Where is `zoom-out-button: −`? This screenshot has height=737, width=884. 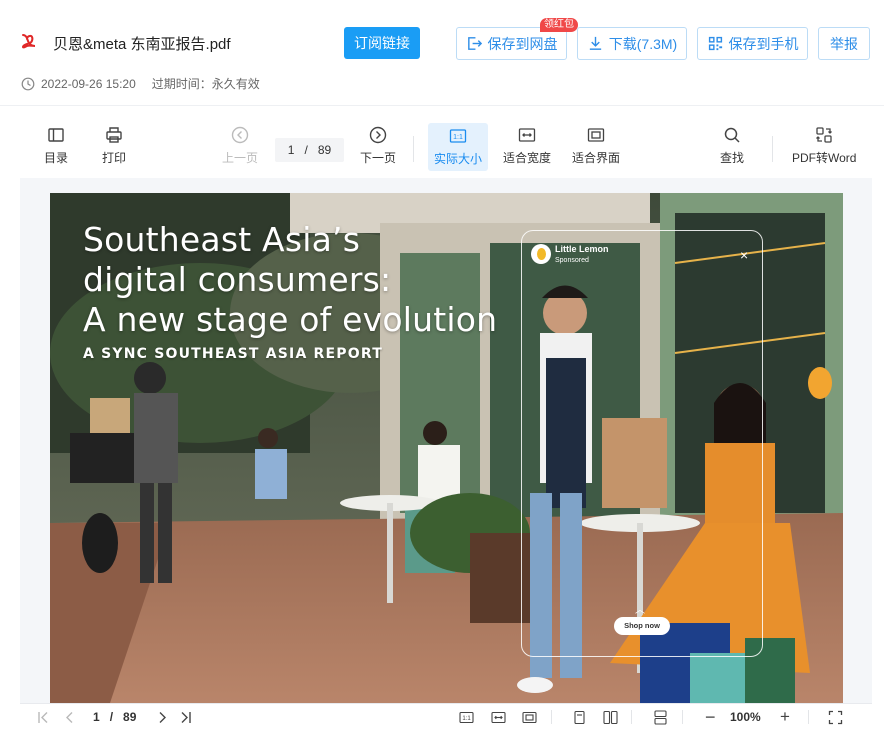
zoom-out-button: − is located at coordinates (710, 717).